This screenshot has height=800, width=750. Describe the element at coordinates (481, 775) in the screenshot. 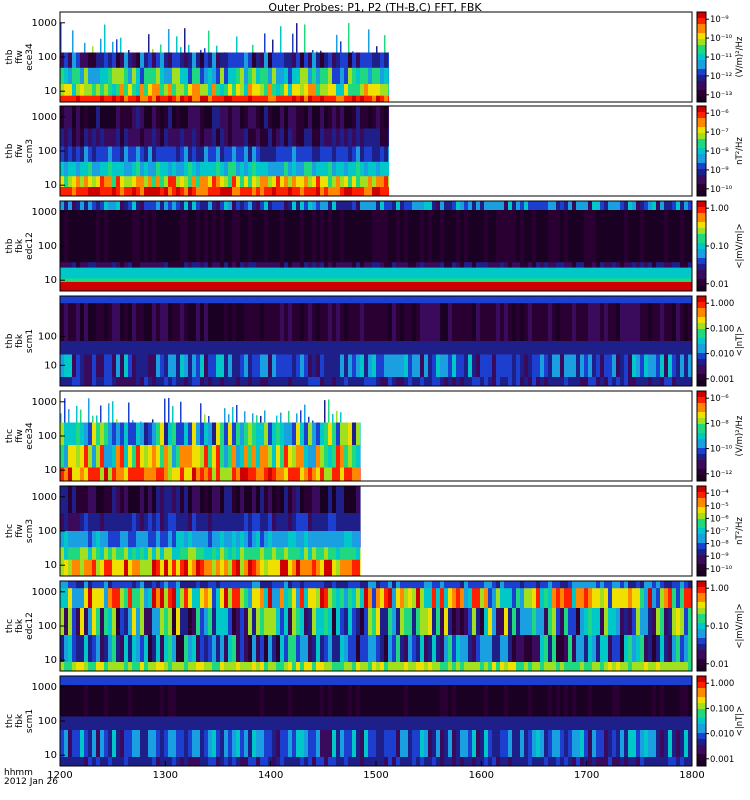

I see `x-tick-label: 1600` at that location.